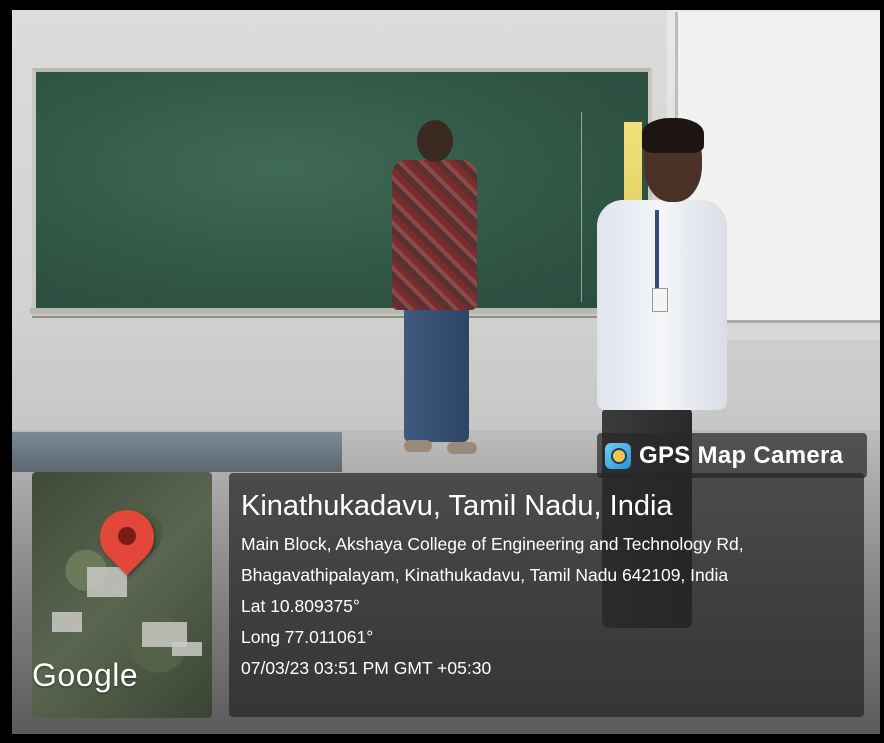 The width and height of the screenshot is (884, 743). Describe the element at coordinates (618, 455) in the screenshot. I see `gps-map-camera-icon` at that location.